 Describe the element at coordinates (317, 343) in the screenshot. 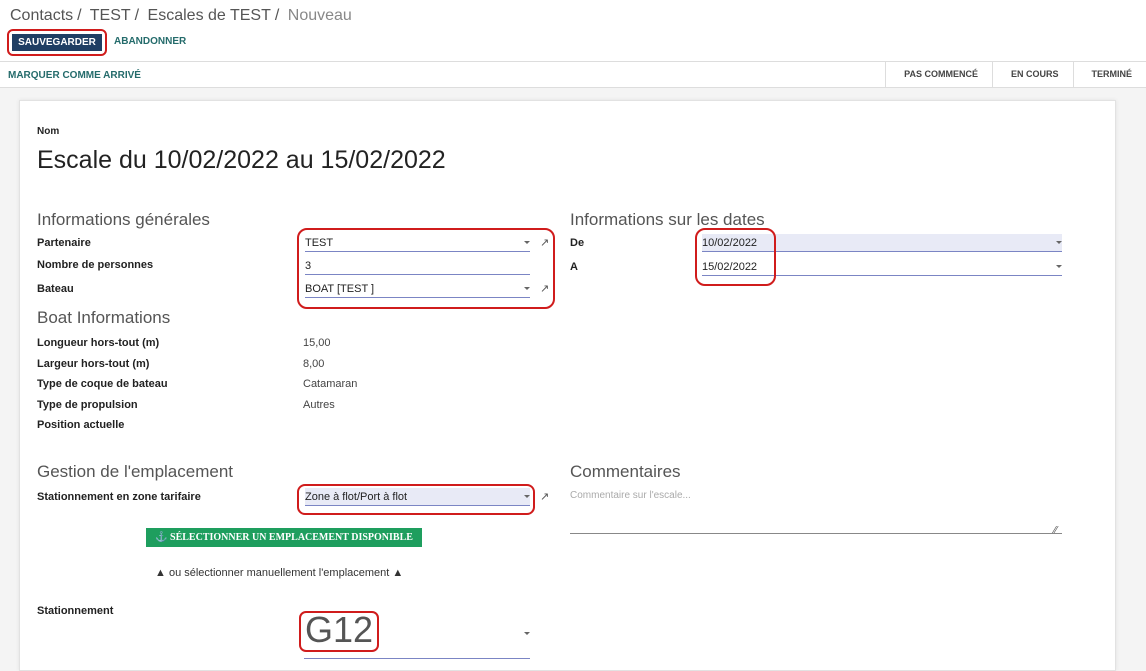

I see `boat-length-value: 15,00` at that location.